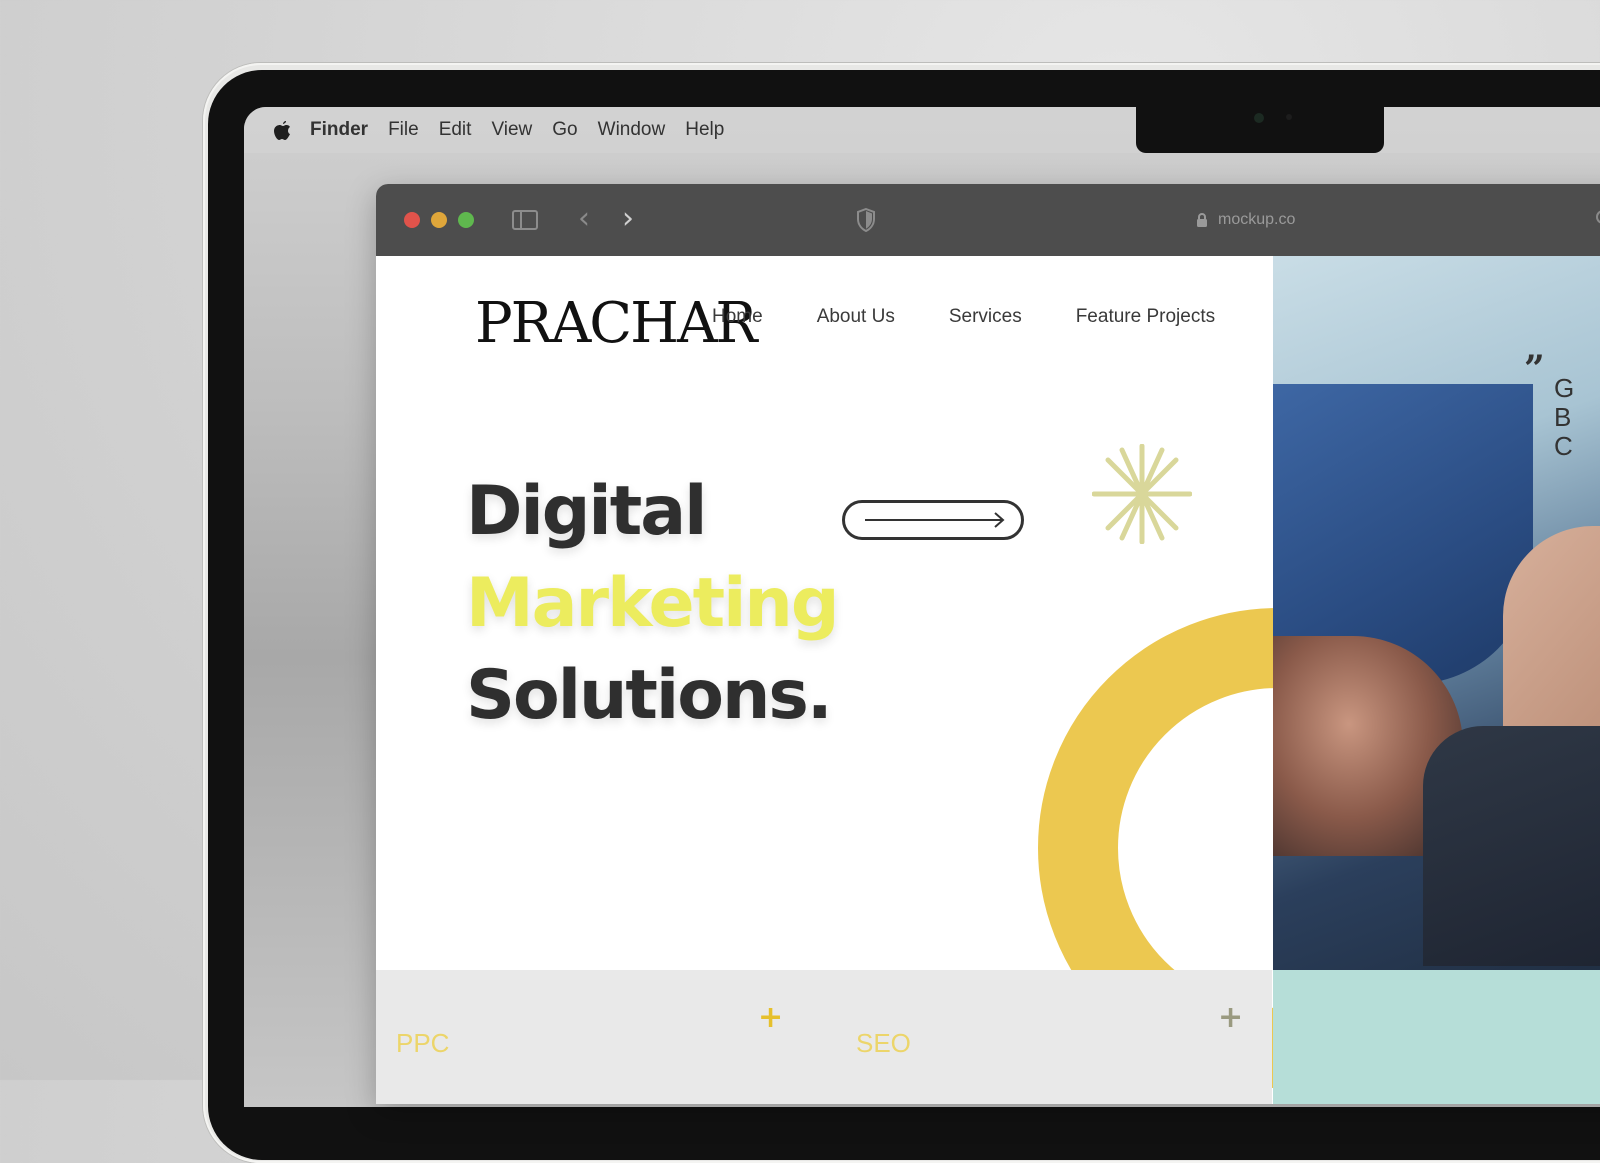 The height and width of the screenshot is (1163, 1600). What do you see at coordinates (339, 130) in the screenshot?
I see `menu-finder: Finder` at bounding box center [339, 130].